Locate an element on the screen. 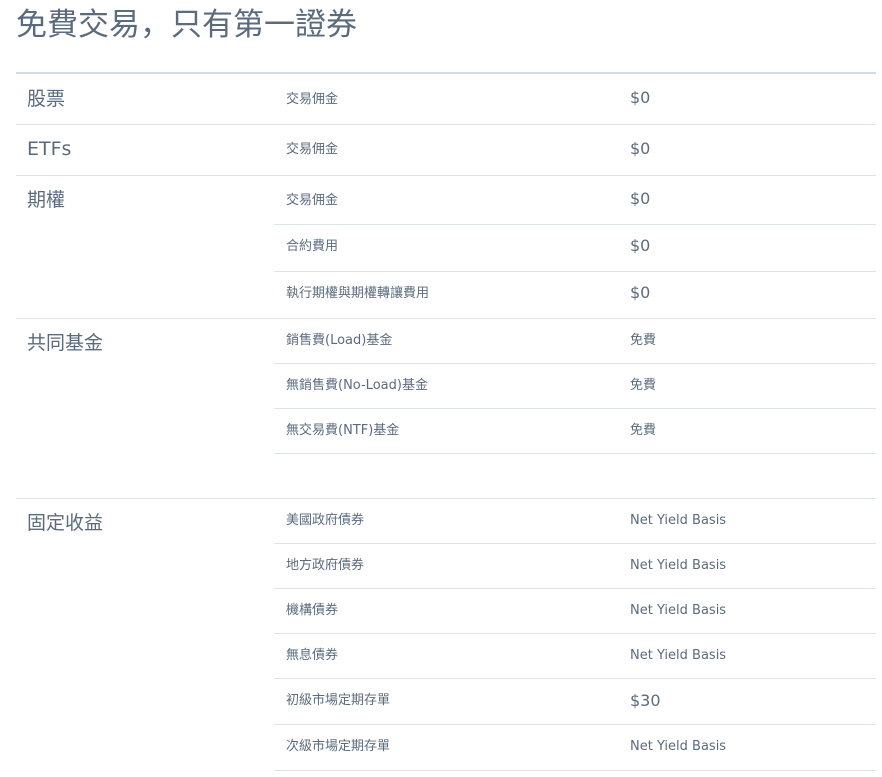  fee-label: 次級市場定期存單 is located at coordinates (338, 746).